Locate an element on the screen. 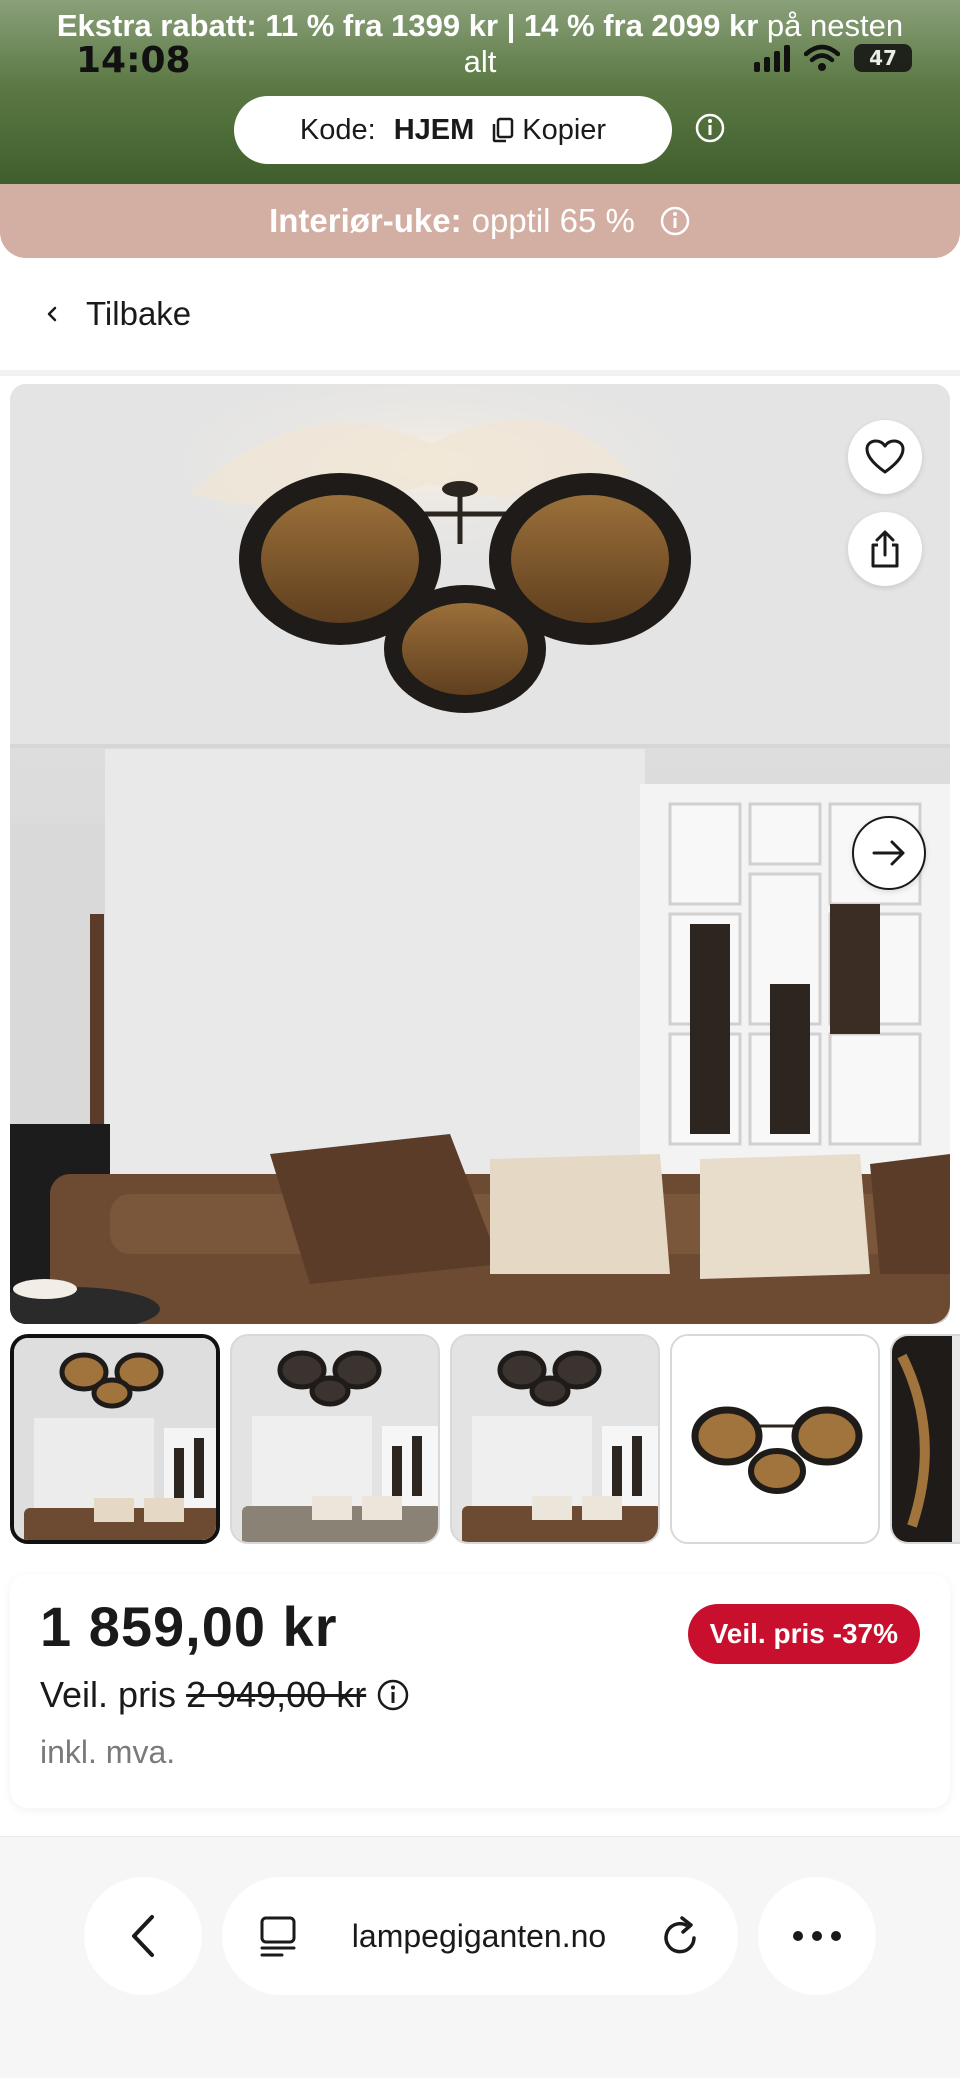 The image size is (960, 2078). sale-bold: Interiør-uke: is located at coordinates (365, 220).